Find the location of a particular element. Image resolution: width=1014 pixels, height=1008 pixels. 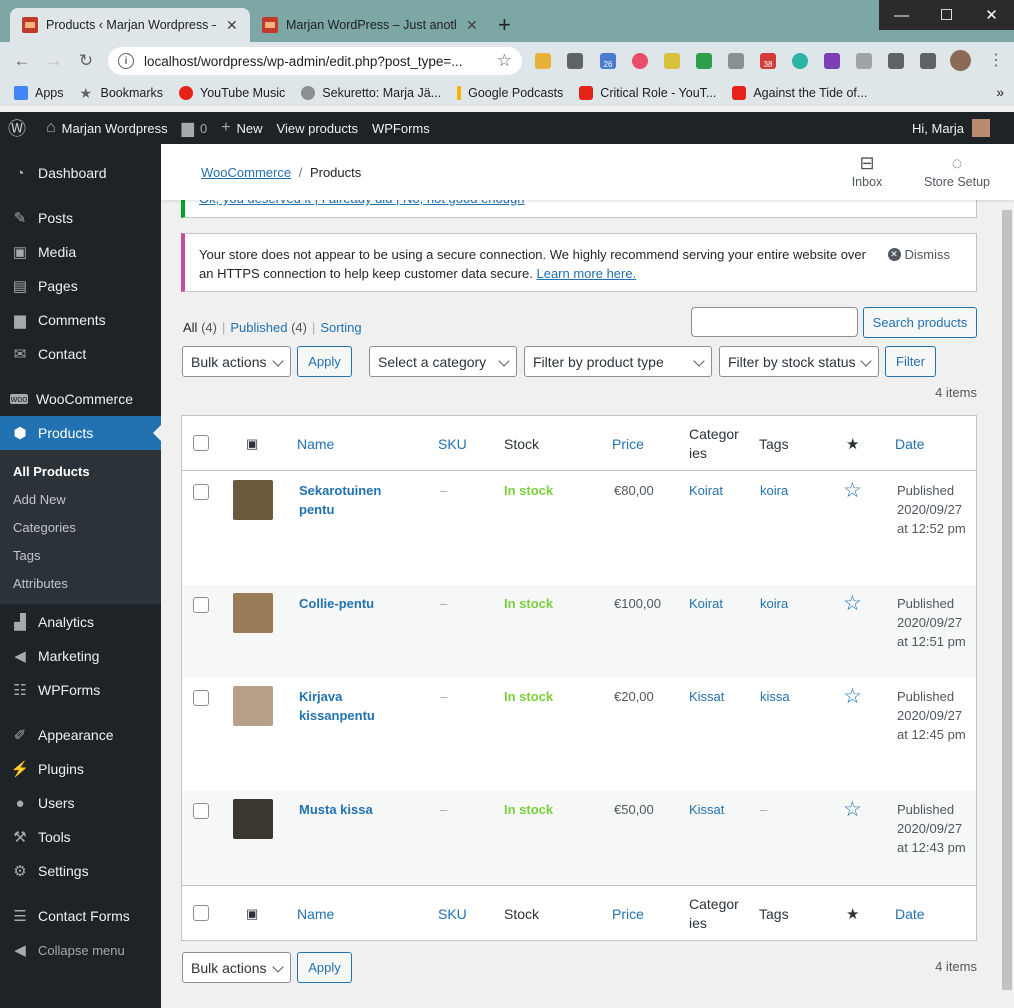

product-name-link: Kirjava kissanpentu is located at coordinates (359, 706).